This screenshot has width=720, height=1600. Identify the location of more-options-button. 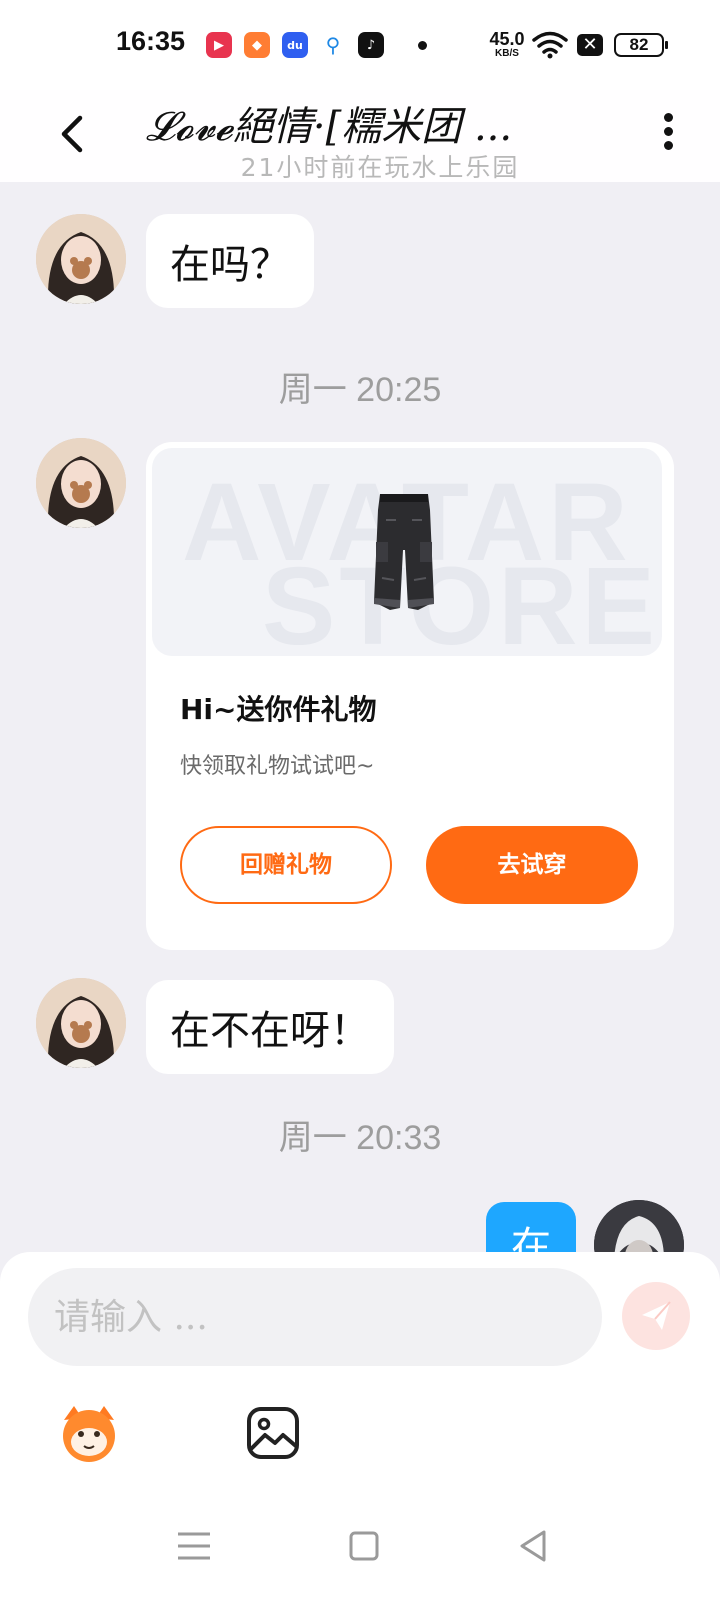
(668, 134).